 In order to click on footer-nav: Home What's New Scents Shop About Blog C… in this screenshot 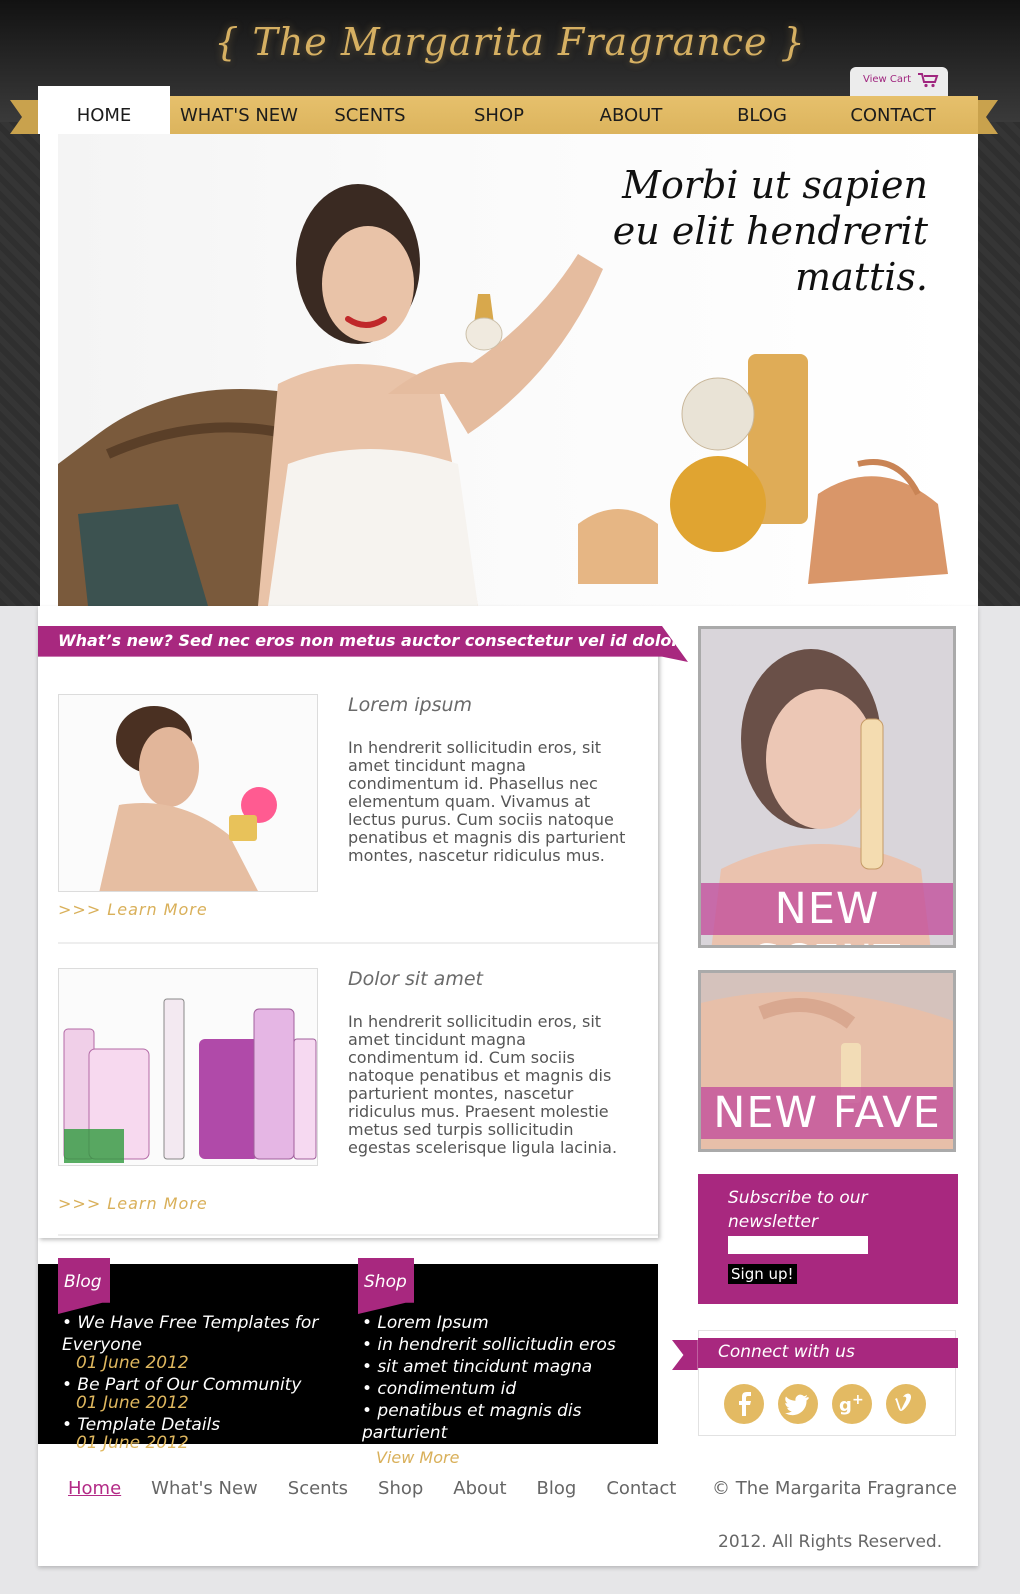, I will do `click(372, 1488)`.